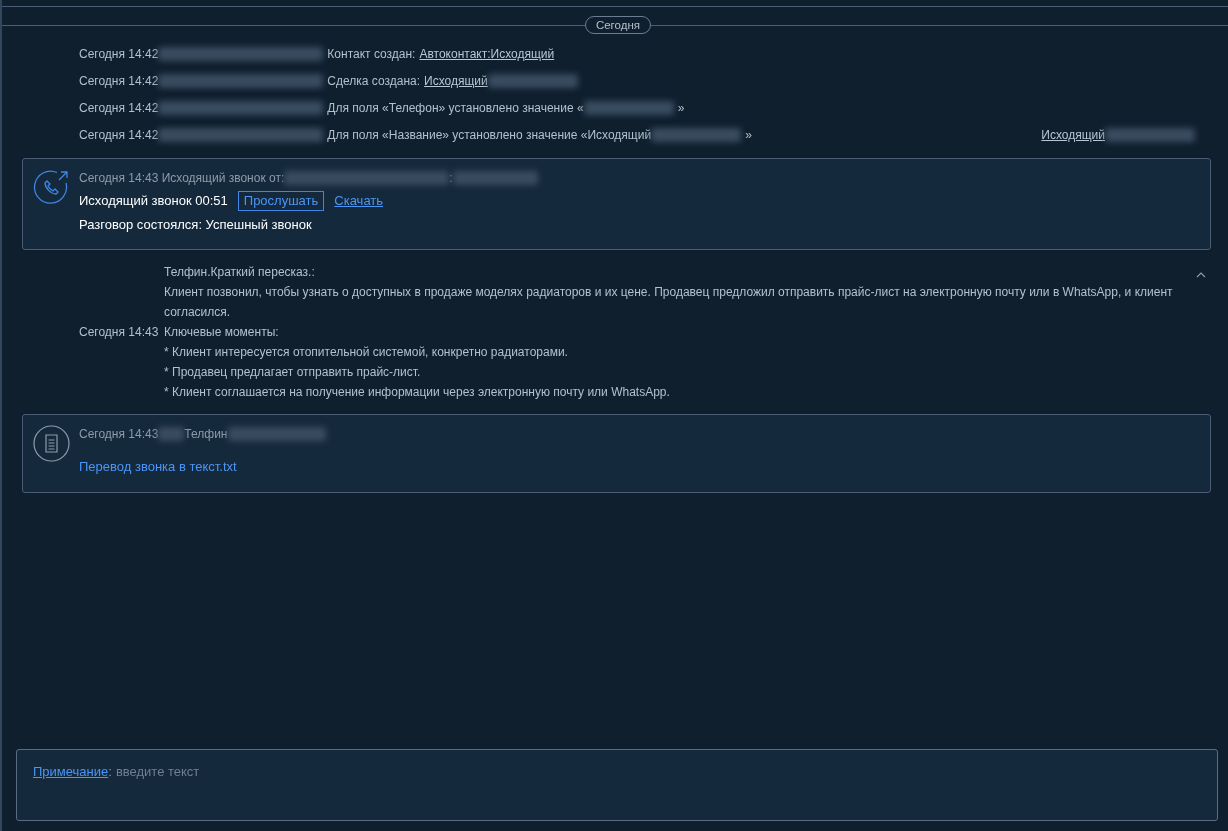 The width and height of the screenshot is (1228, 831). I want to click on file-link: Перевод звонка в текст.txt, so click(158, 466).